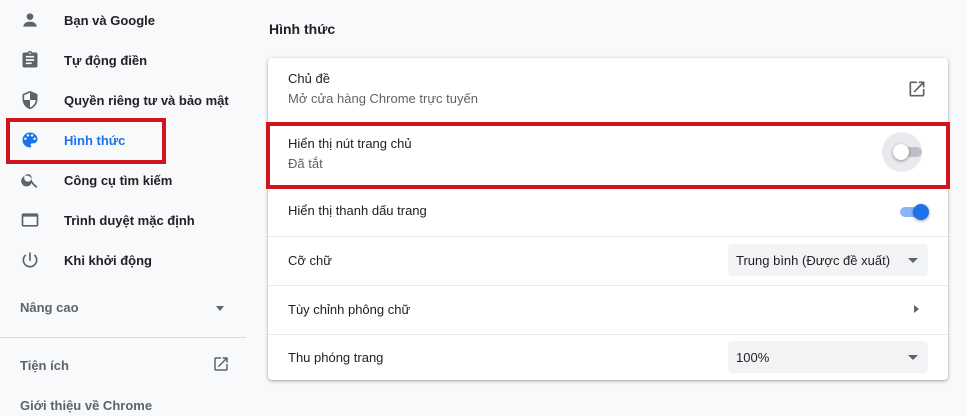 Image resolution: width=966 pixels, height=416 pixels. I want to click on sidebar-item-label: Trình duyệt mặc định, so click(129, 220).